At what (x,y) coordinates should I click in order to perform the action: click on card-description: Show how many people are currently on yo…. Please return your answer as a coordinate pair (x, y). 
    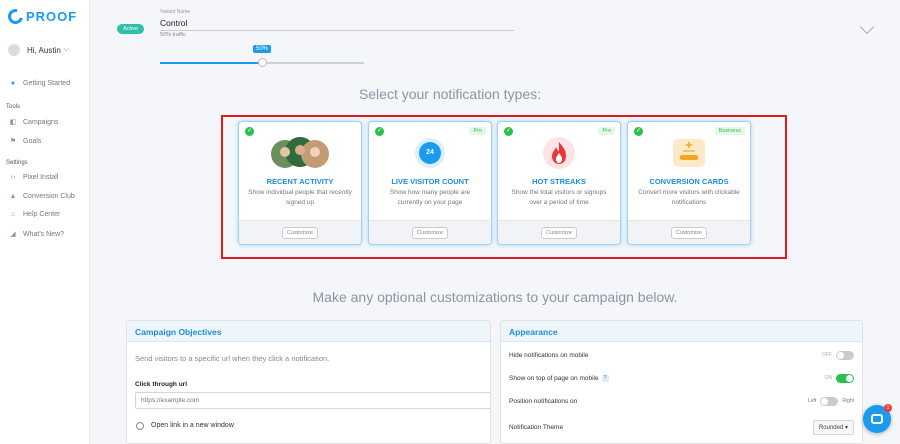
    Looking at the image, I should click on (430, 197).